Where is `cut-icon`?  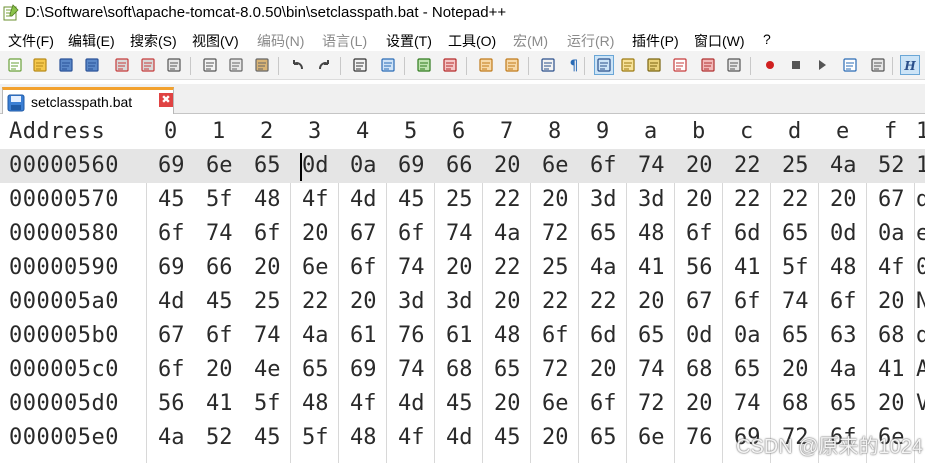 cut-icon is located at coordinates (210, 65).